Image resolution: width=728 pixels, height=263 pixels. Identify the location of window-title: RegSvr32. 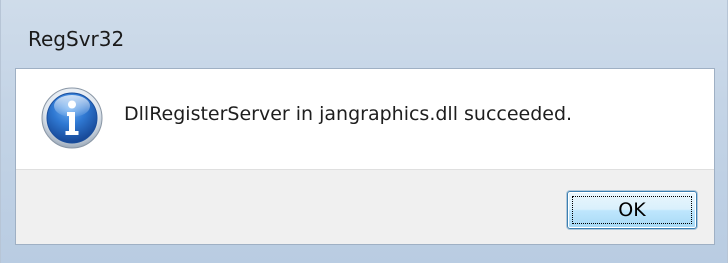
(76, 39).